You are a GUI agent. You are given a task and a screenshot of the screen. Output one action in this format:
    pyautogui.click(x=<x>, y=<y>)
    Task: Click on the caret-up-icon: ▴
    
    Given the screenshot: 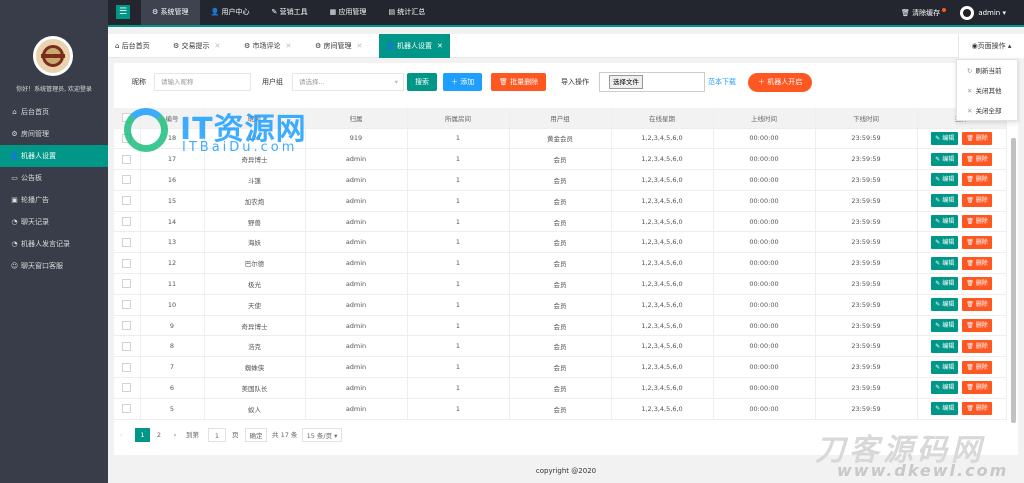 What is the action you would take?
    pyautogui.click(x=1009, y=46)
    